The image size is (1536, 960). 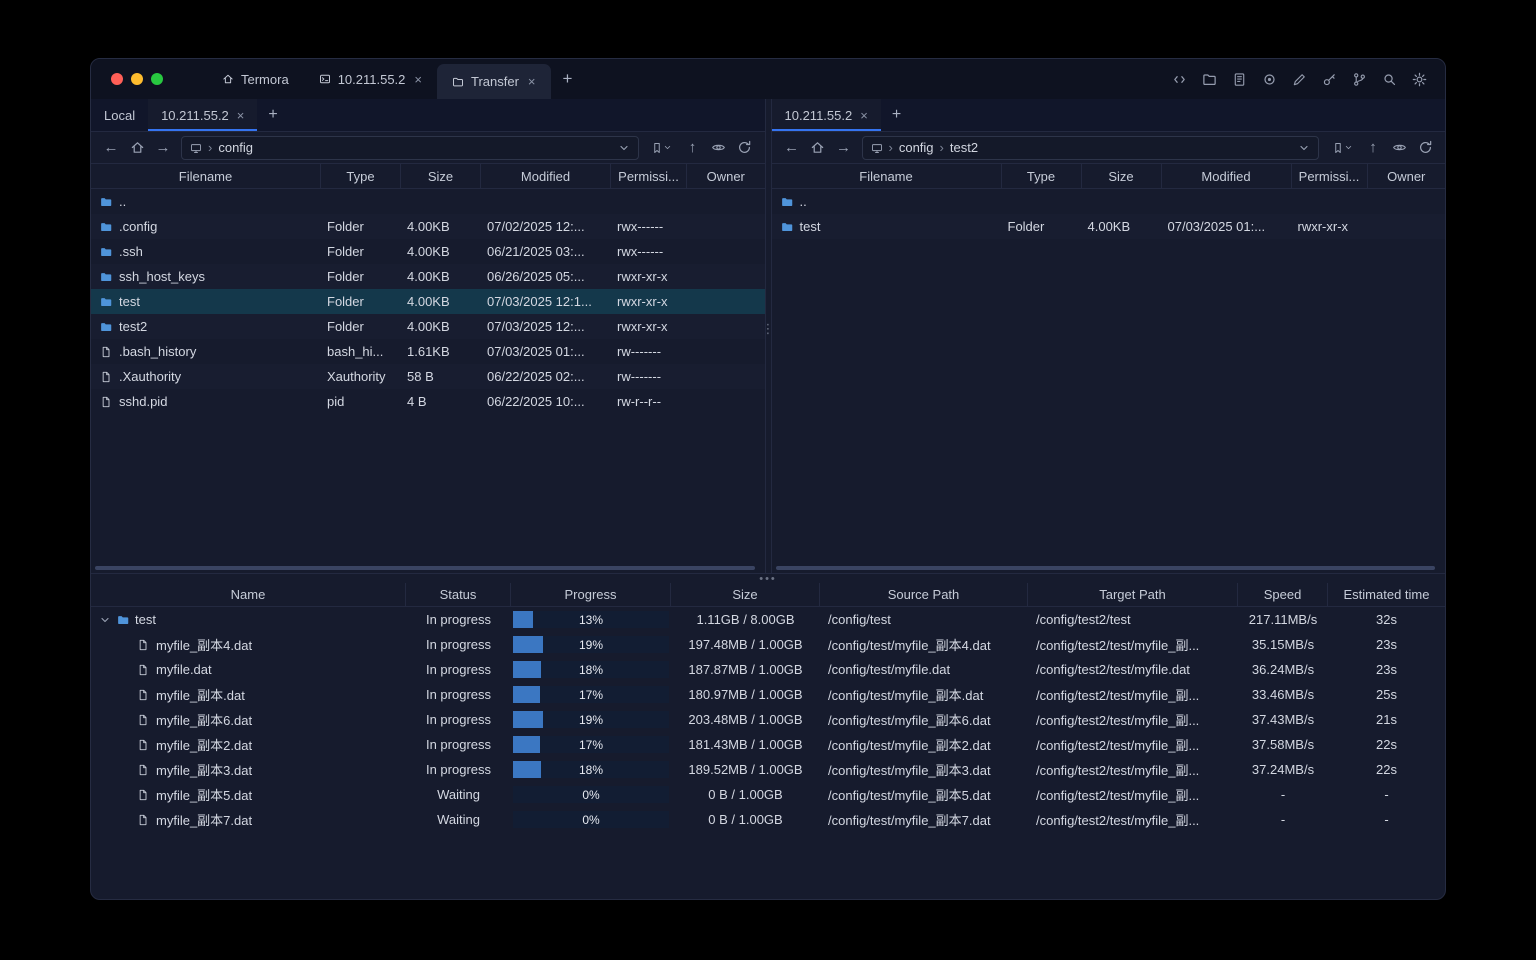 I want to click on tab-host: 10.211.55.2 ×, so click(x=370, y=79).